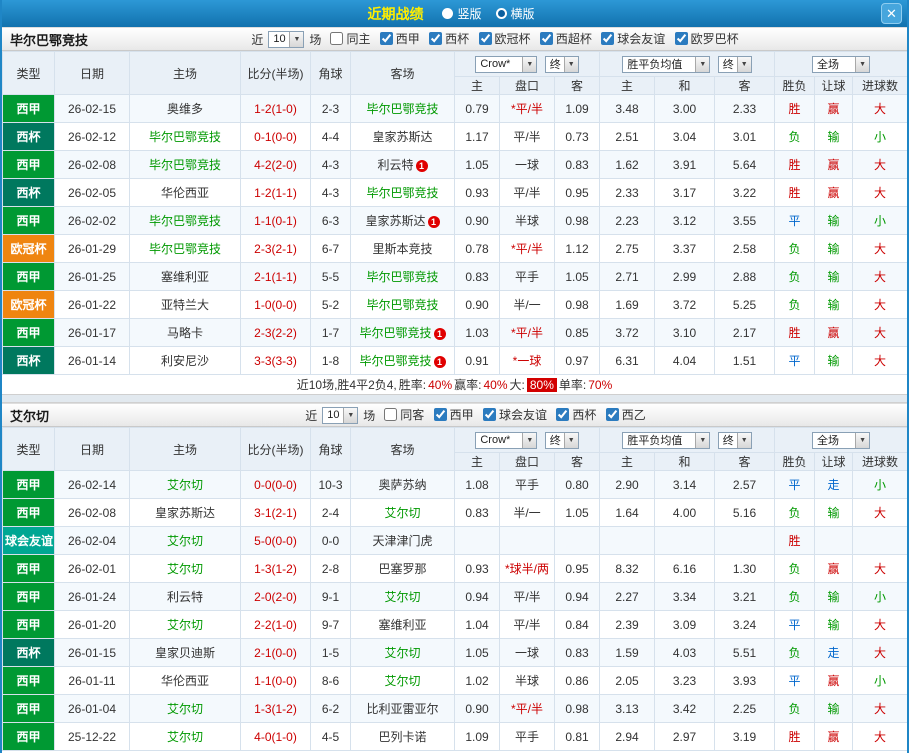 This screenshot has width=909, height=753. I want to click on home-mean-cell: 1.69, so click(627, 304).